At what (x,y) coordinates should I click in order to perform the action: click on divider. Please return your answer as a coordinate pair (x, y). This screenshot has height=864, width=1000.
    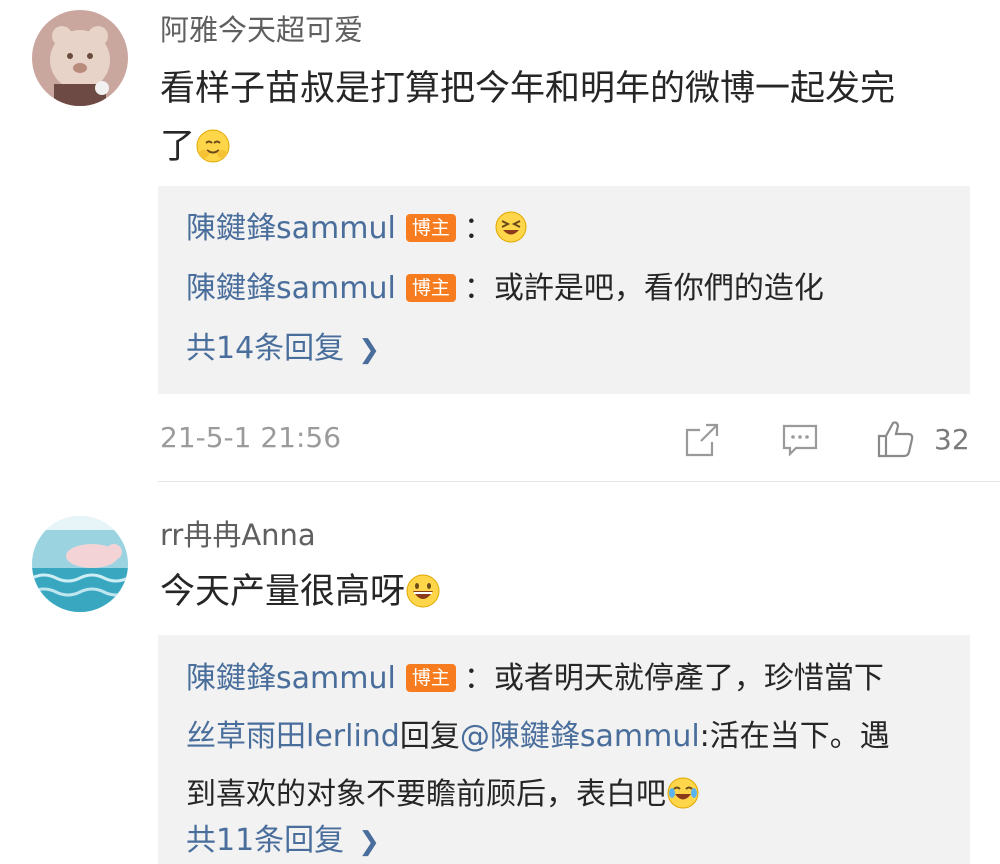
    Looking at the image, I should click on (579, 481).